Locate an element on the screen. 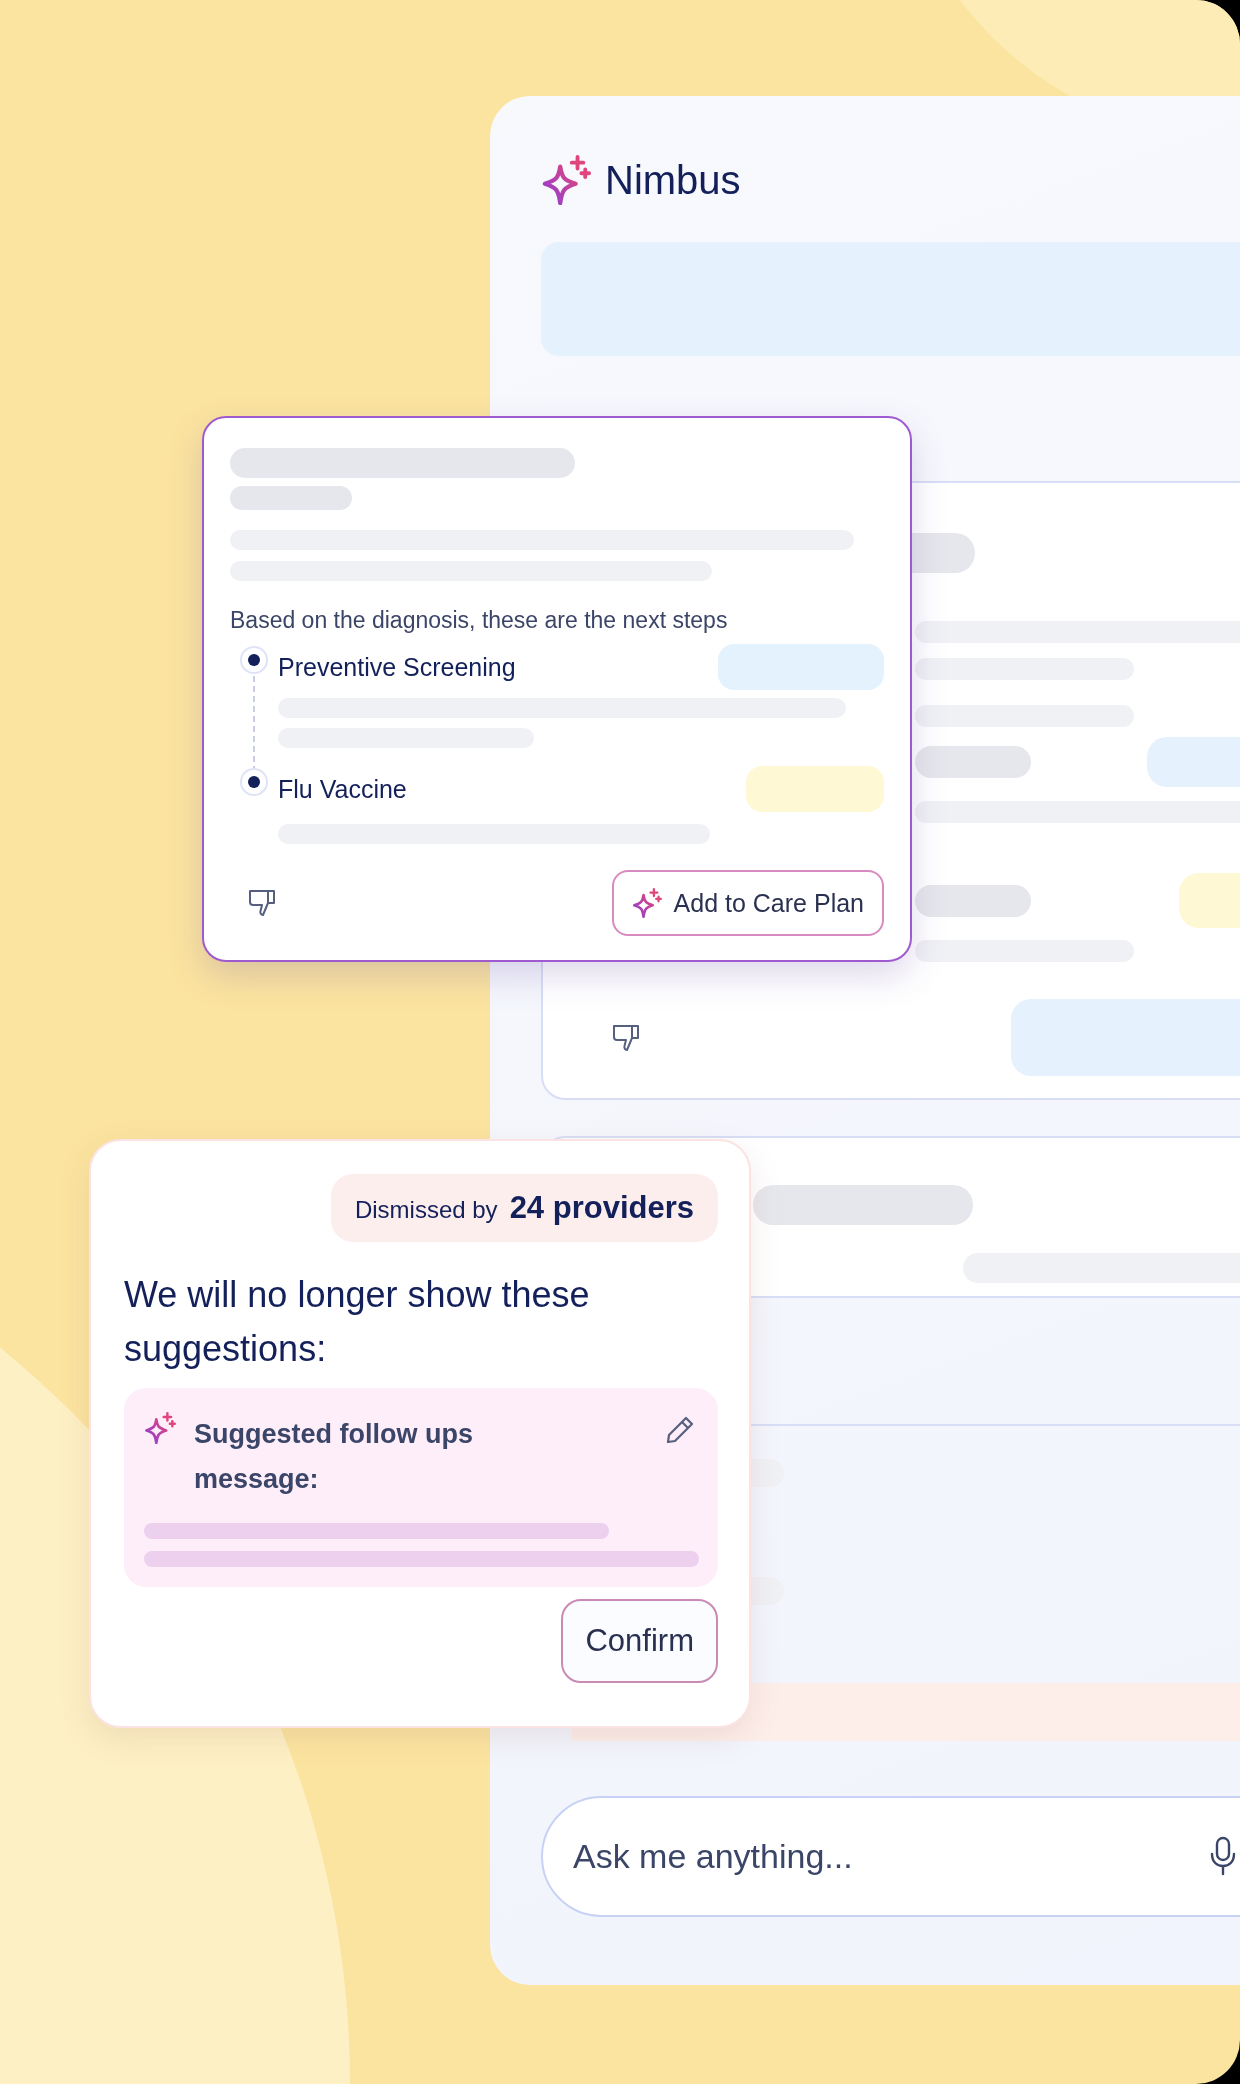 The width and height of the screenshot is (1240, 2084). suggestion-title: Suggested follow ups message: is located at coordinates (334, 1457).